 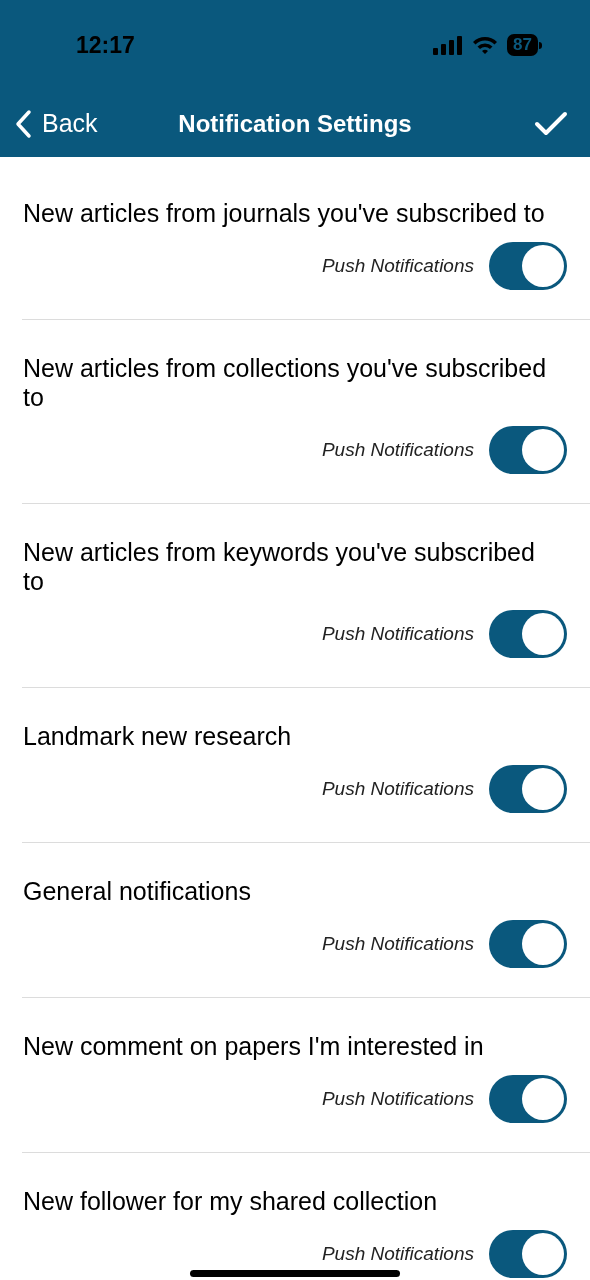 What do you see at coordinates (254, 1046) in the screenshot?
I see `setting-title: New comment on papers I'm interested in` at bounding box center [254, 1046].